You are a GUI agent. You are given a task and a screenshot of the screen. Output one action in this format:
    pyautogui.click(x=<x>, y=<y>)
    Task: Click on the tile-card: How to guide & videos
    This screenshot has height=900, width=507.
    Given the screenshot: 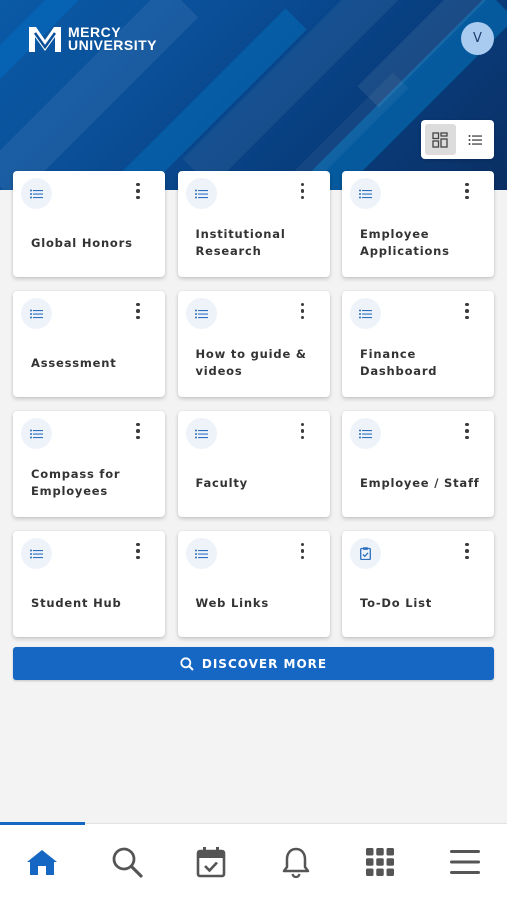 What is the action you would take?
    pyautogui.click(x=253, y=344)
    